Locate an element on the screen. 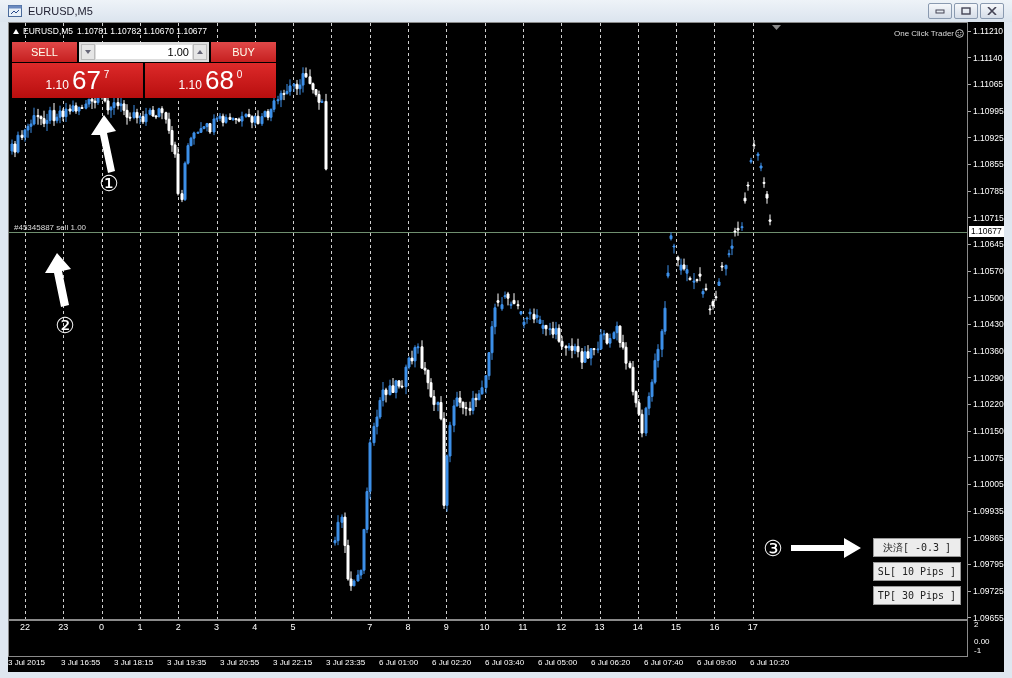  time-axis-label: 6 Jul 01:00 is located at coordinates (399, 662).